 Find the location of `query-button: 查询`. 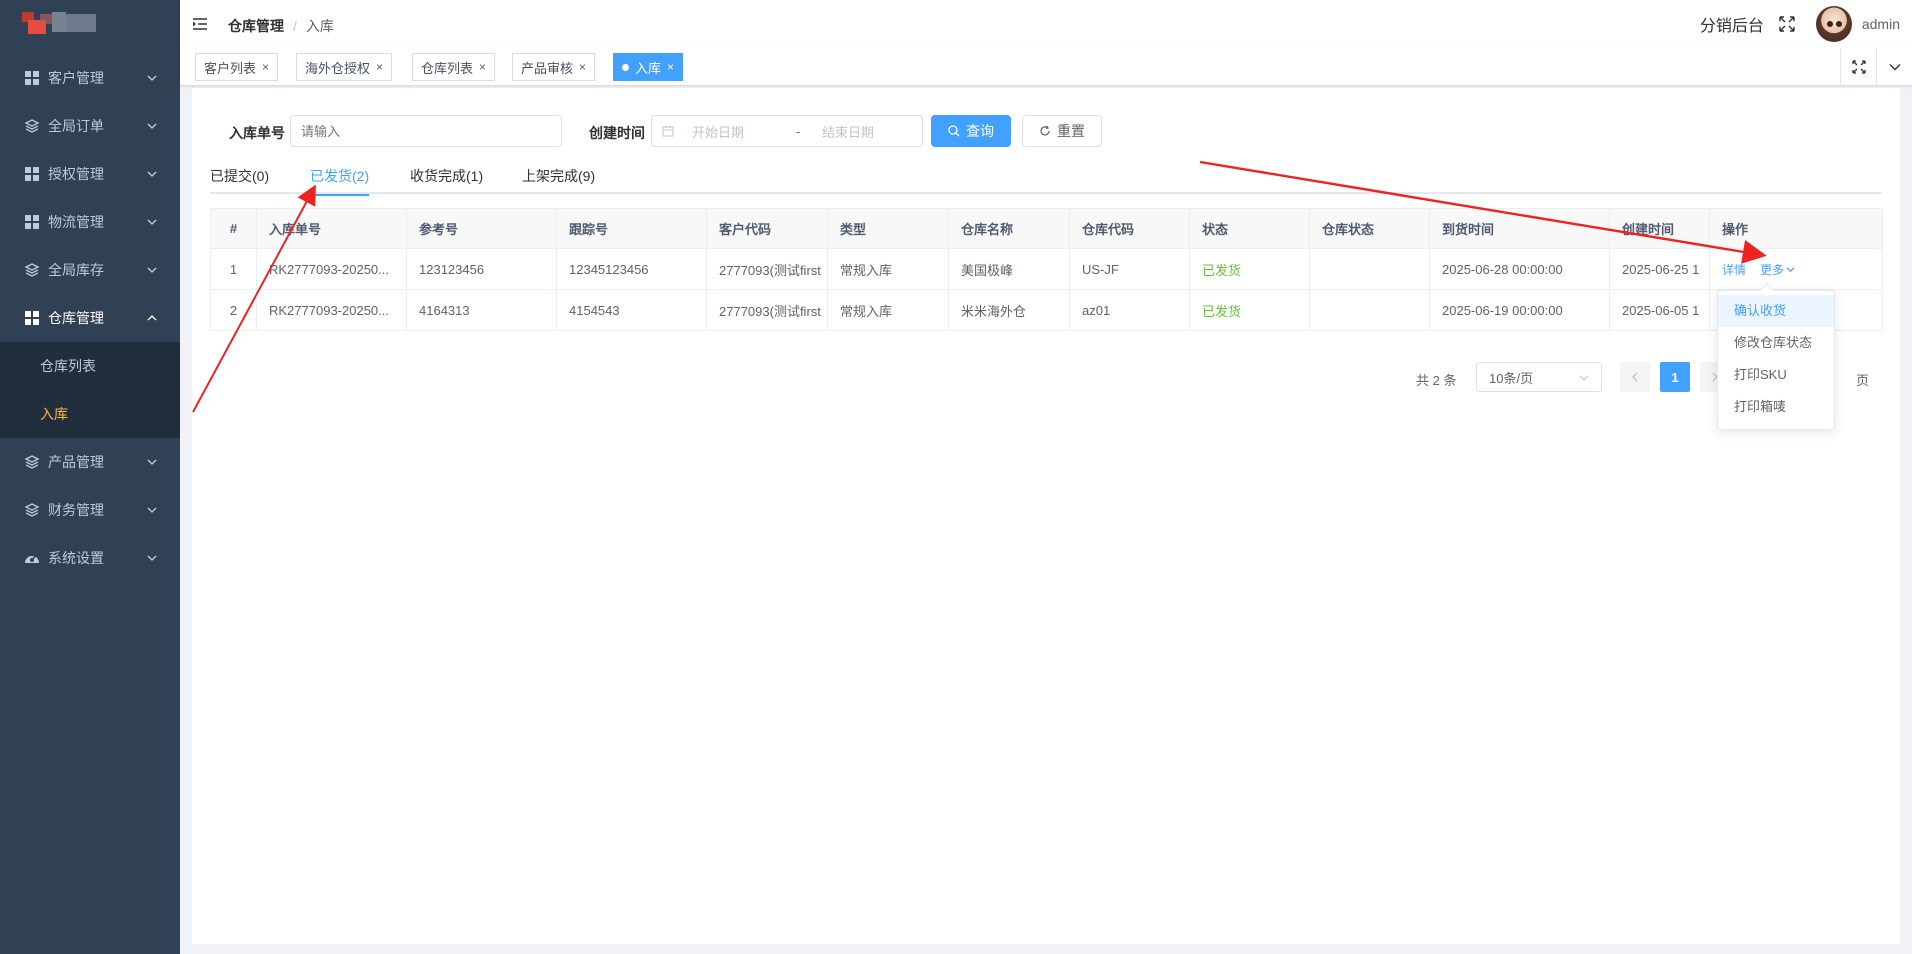

query-button: 查询 is located at coordinates (971, 131).